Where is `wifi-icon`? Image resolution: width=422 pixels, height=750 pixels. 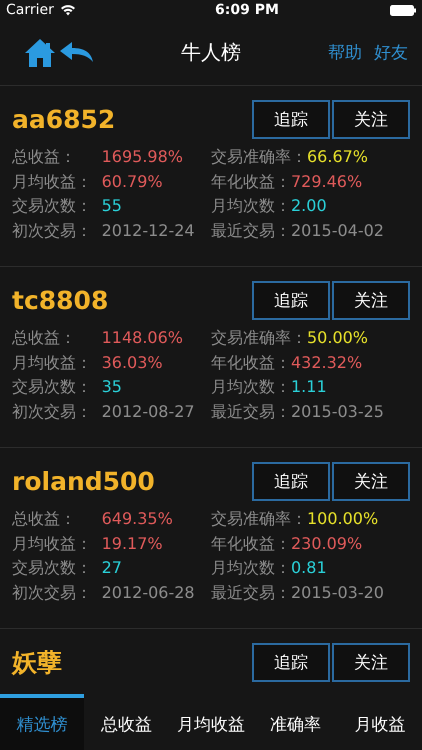 wifi-icon is located at coordinates (68, 10).